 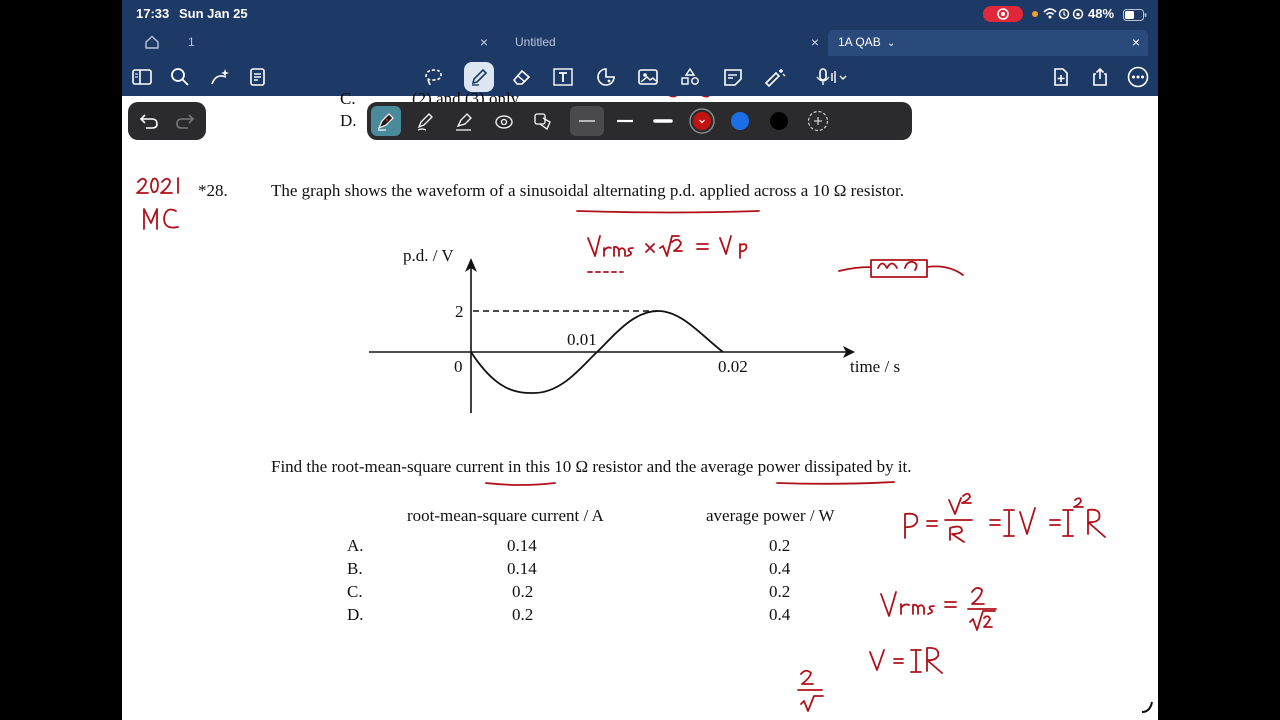 What do you see at coordinates (220, 77) in the screenshot?
I see `magic-icon` at bounding box center [220, 77].